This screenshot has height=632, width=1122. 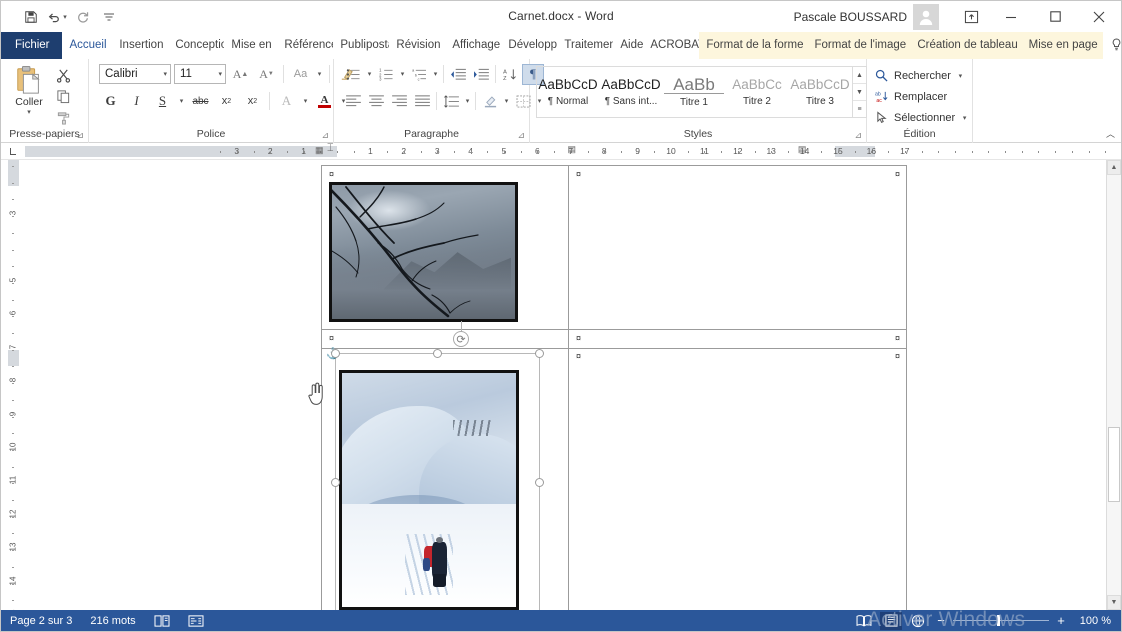 I want to click on maximize-button, so click(x=1055, y=16).